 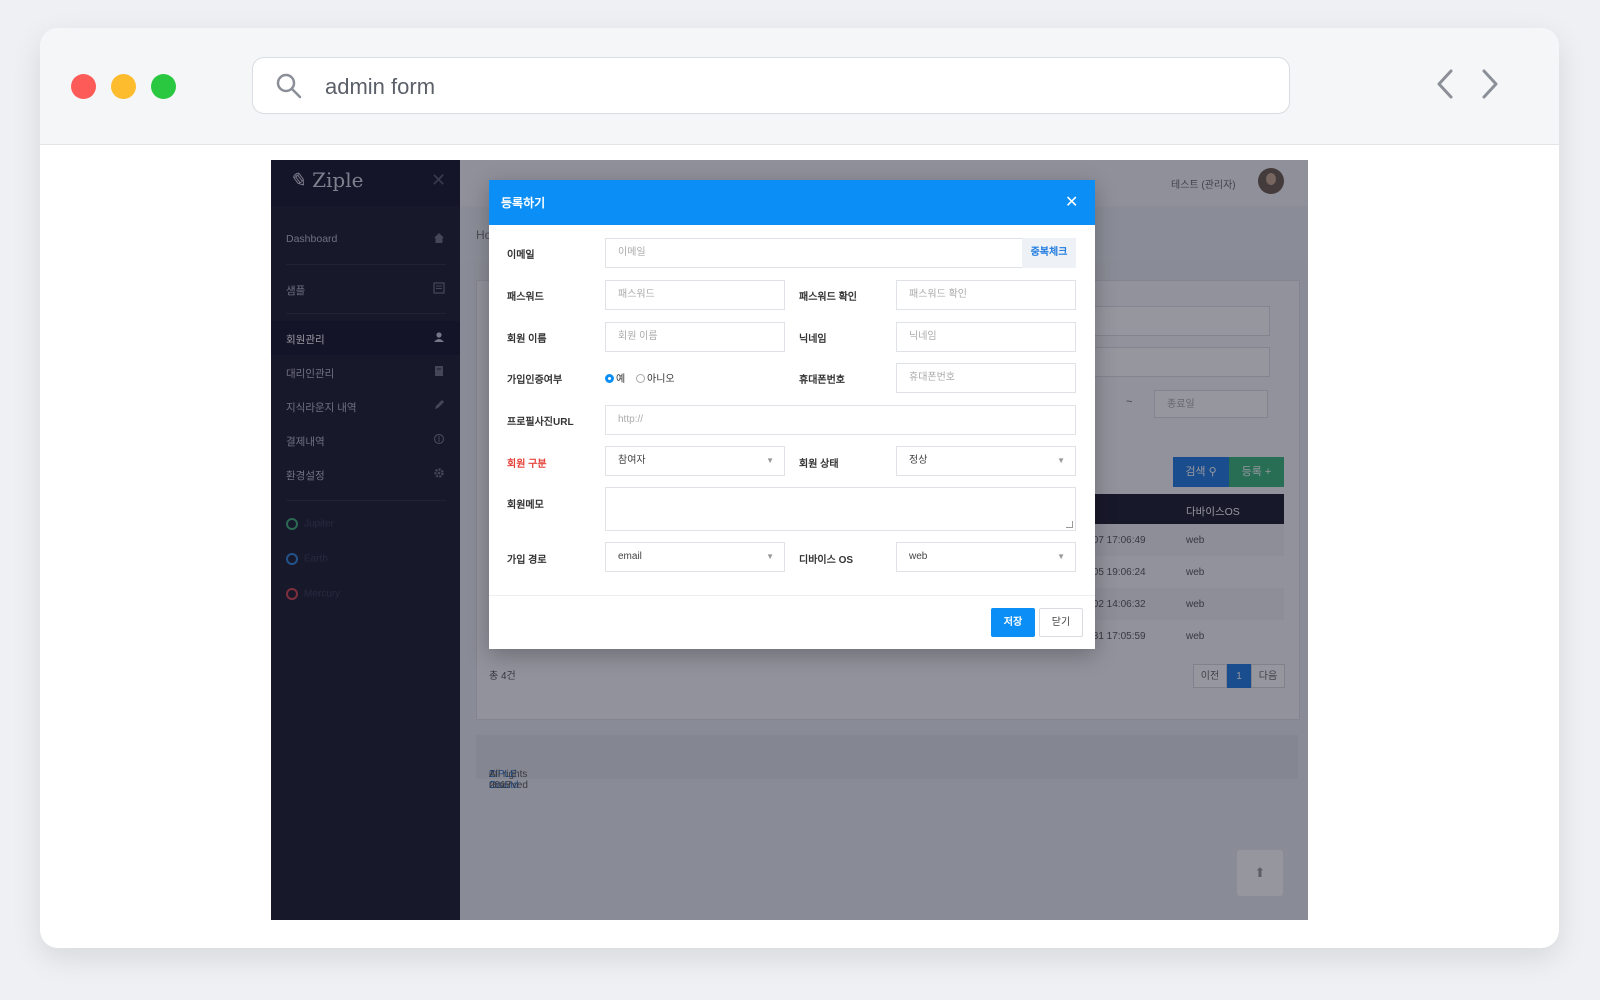 What do you see at coordinates (695, 557) in the screenshot?
I see `signup-route-select: email ▼` at bounding box center [695, 557].